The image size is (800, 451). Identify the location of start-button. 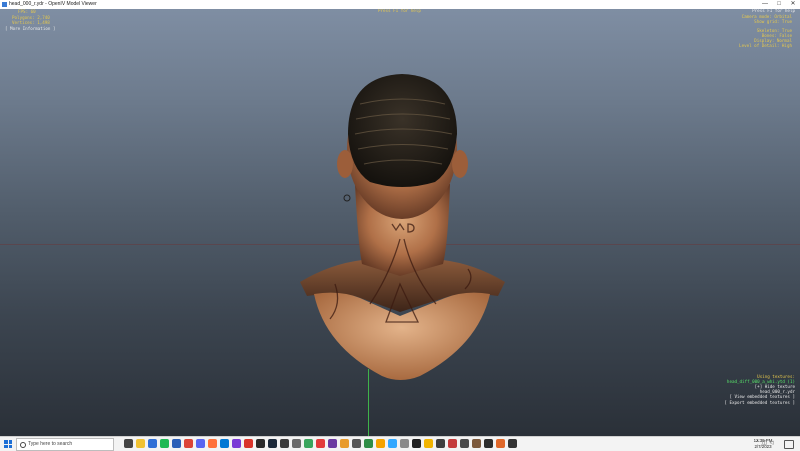
(8, 444).